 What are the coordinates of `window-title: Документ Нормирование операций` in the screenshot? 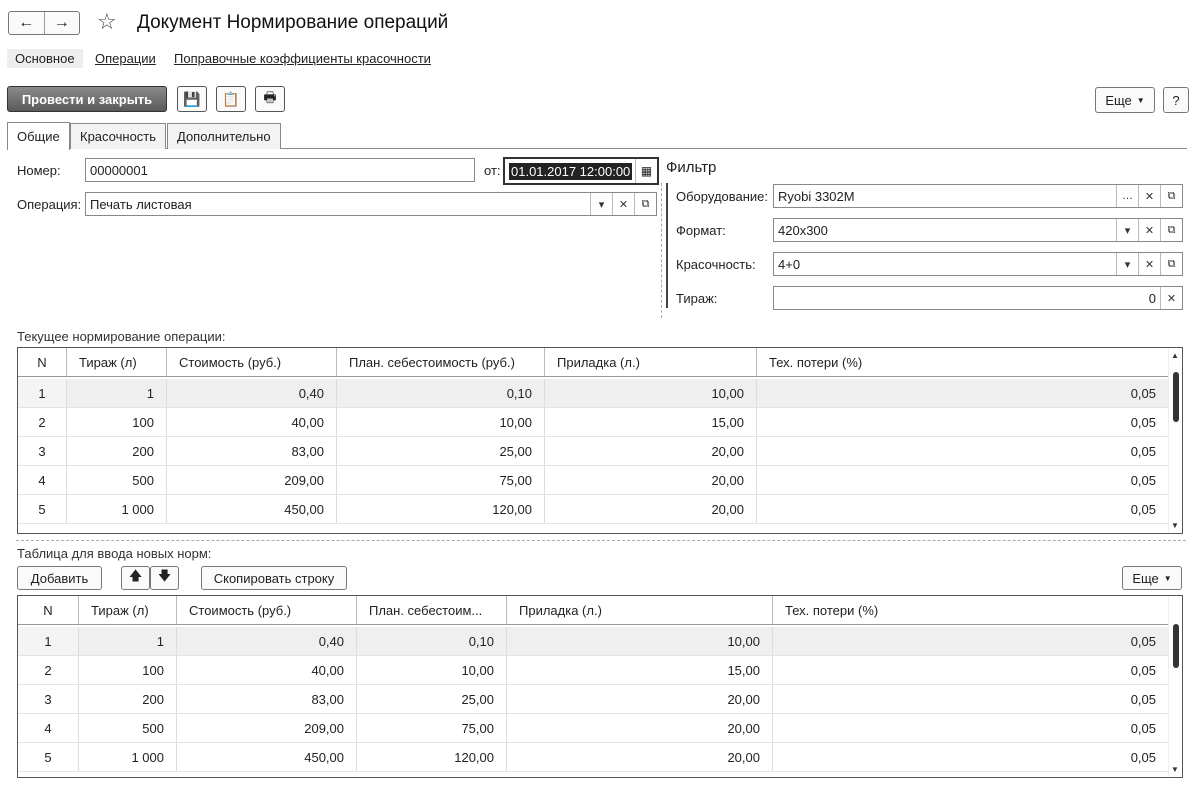 It's located at (293, 22).